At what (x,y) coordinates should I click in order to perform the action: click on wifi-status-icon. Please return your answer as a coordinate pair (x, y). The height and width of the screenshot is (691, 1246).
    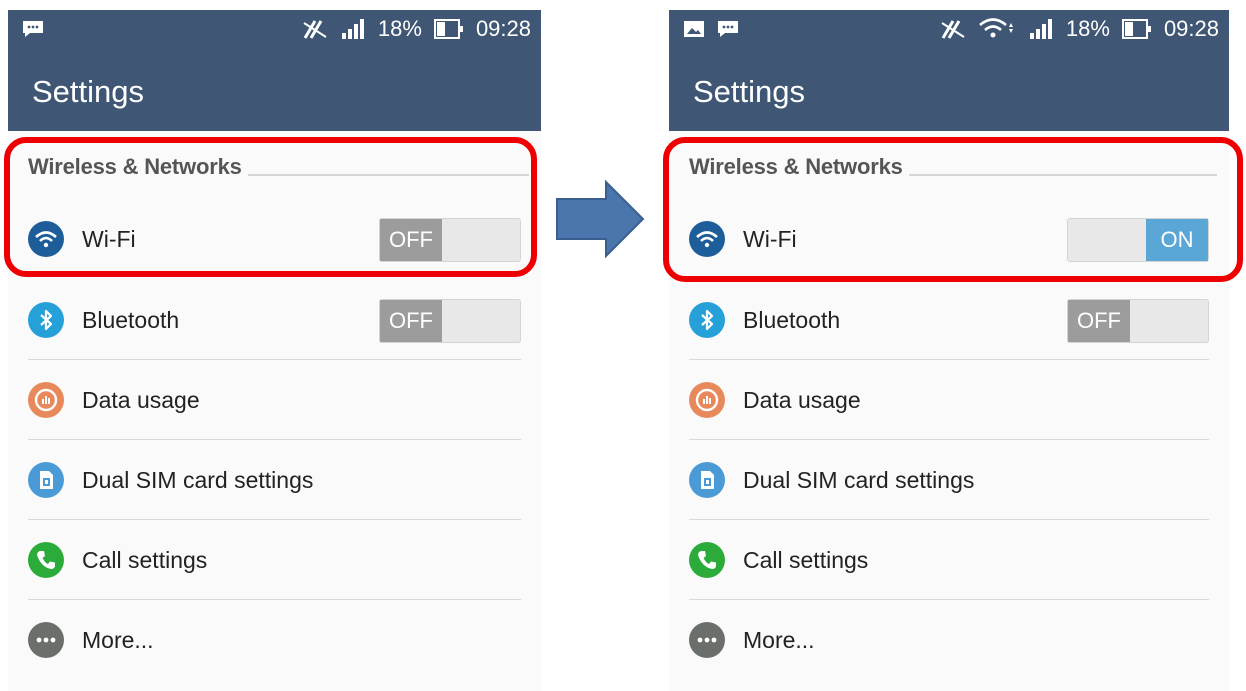
    Looking at the image, I should click on (996, 28).